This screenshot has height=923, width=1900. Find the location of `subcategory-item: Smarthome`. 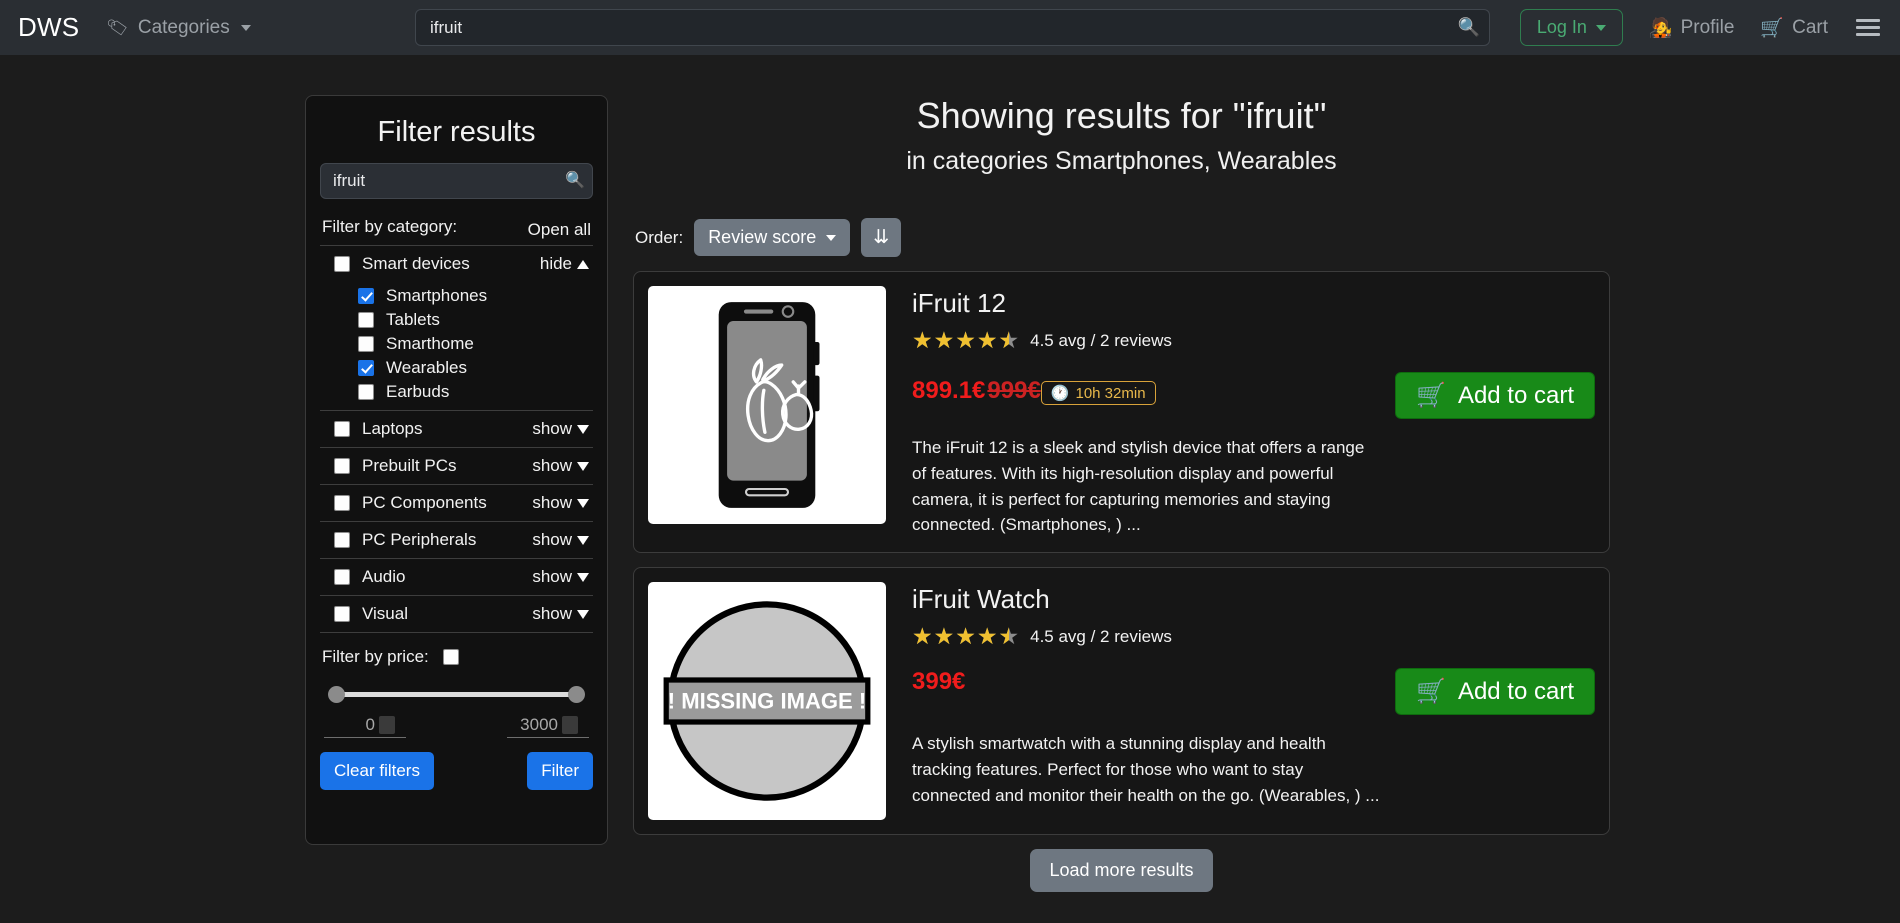

subcategory-item: Smarthome is located at coordinates (456, 344).